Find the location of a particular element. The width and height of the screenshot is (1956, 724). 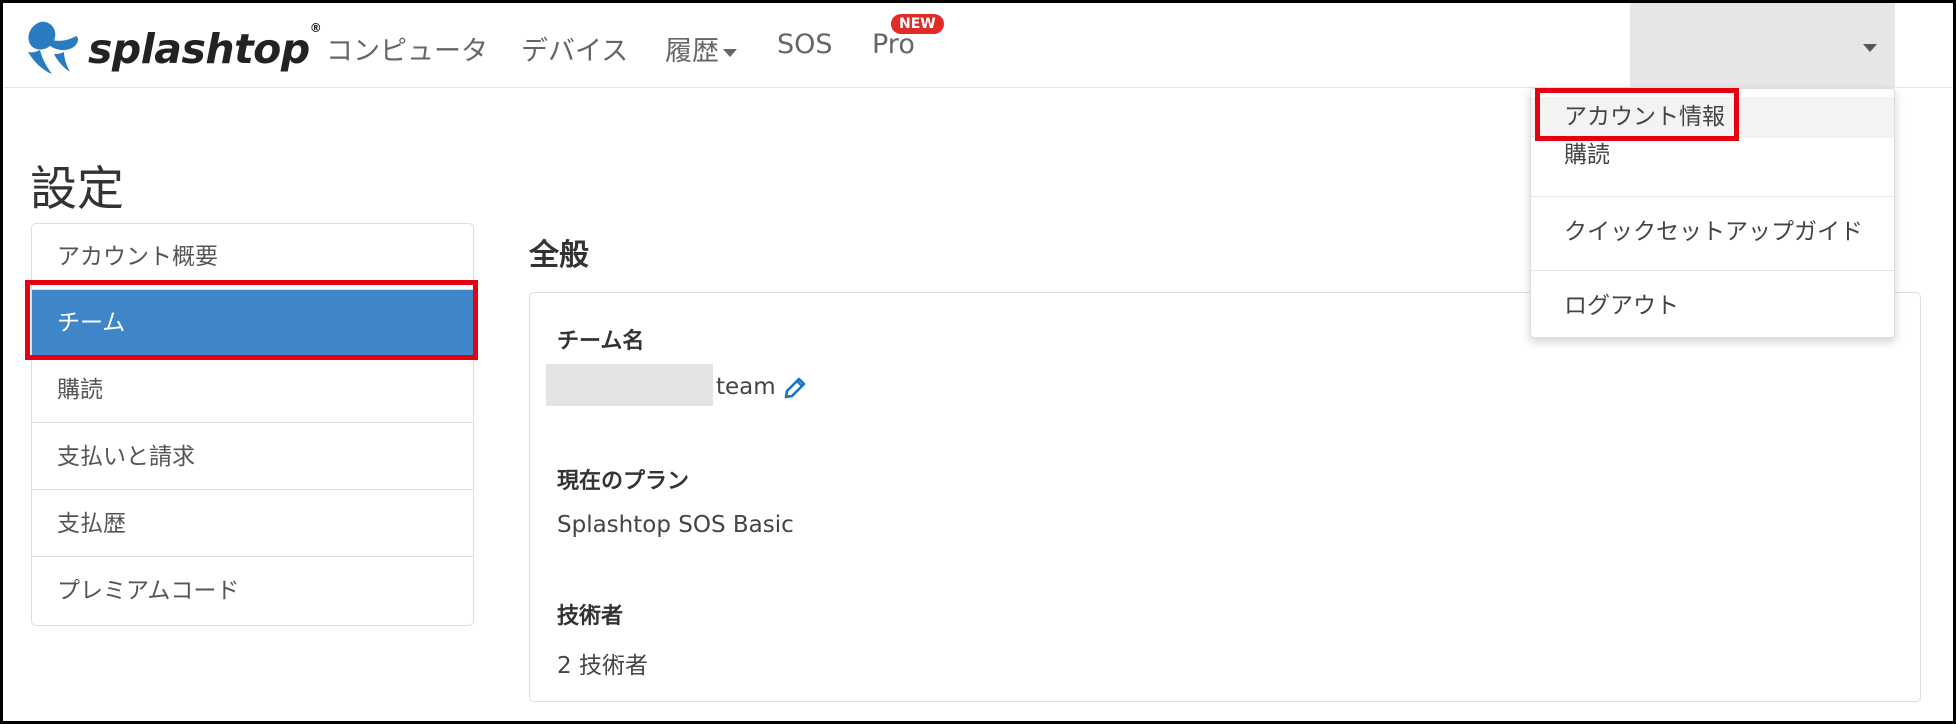

menu-item-quick-setup-guide: クイックセットアップガイド is located at coordinates (1712, 232).